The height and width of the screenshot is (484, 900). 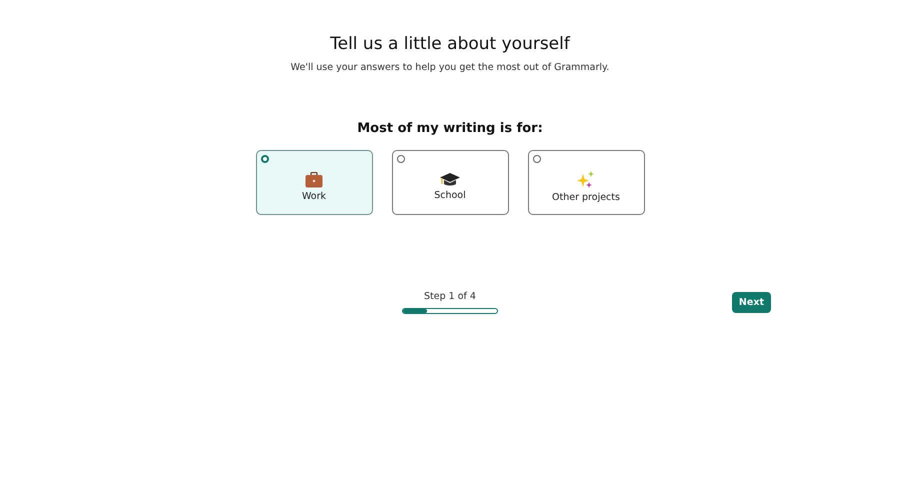 I want to click on briefcase-icon, so click(x=314, y=180).